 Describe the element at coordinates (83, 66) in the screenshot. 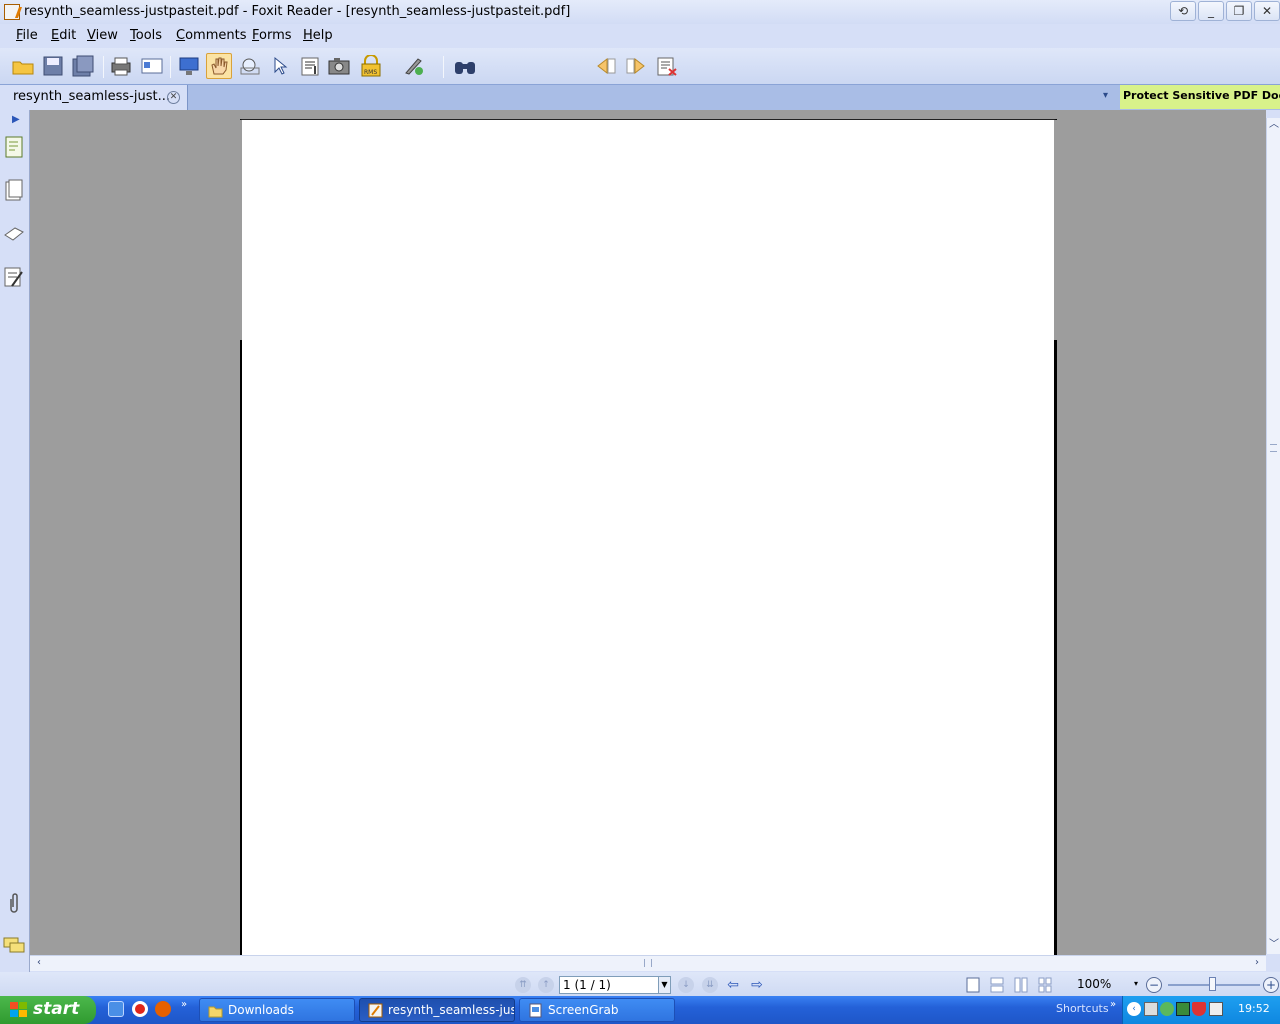

I see `save-as-icon` at that location.